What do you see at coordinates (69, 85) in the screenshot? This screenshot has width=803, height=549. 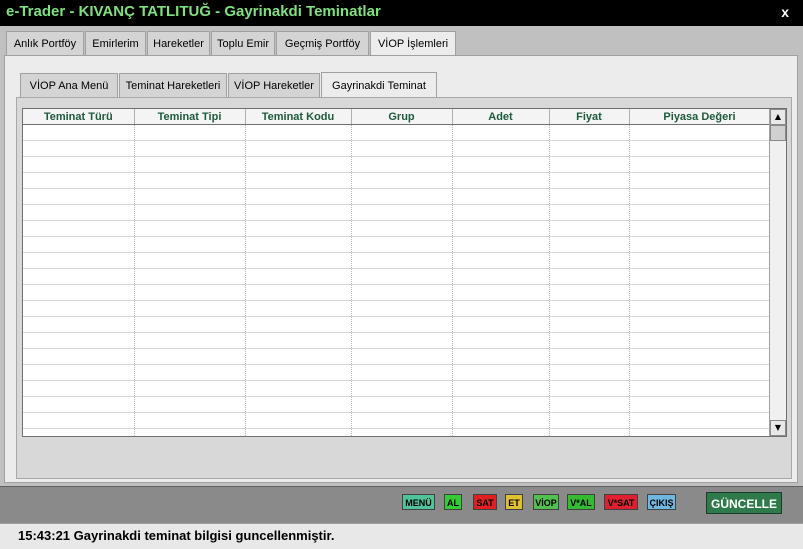 I see `tab-viop-ana-menu: VİOP Ana Menü` at bounding box center [69, 85].